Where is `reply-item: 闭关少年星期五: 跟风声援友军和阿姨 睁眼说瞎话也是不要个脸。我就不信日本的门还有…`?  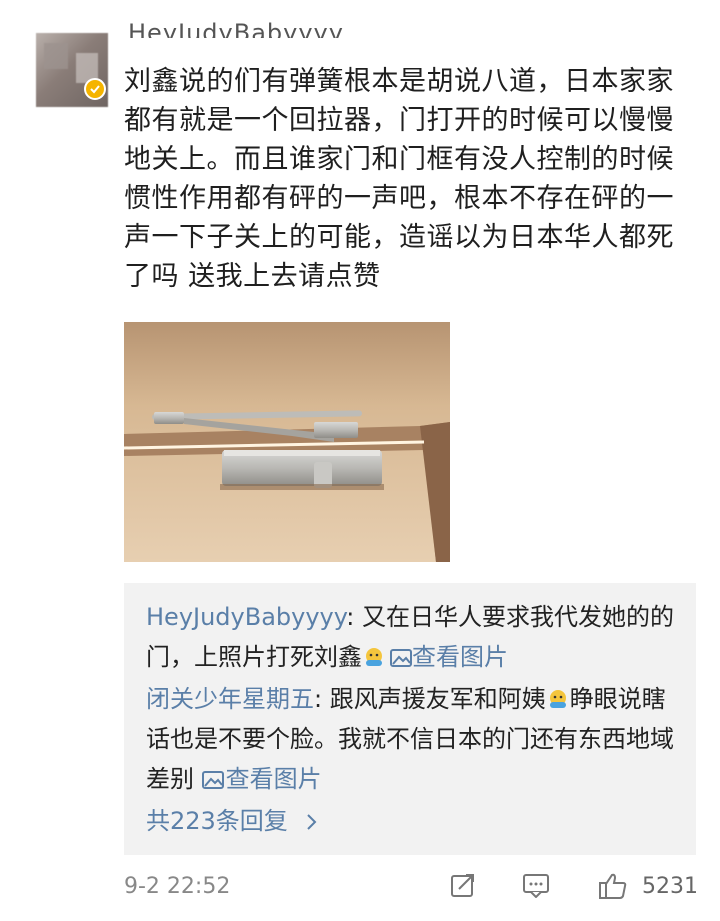 reply-item: 闭关少年星期五: 跟风声援友军和阿姨 睁眼说瞎话也是不要个脸。我就不信日本的门还有… is located at coordinates (411, 739).